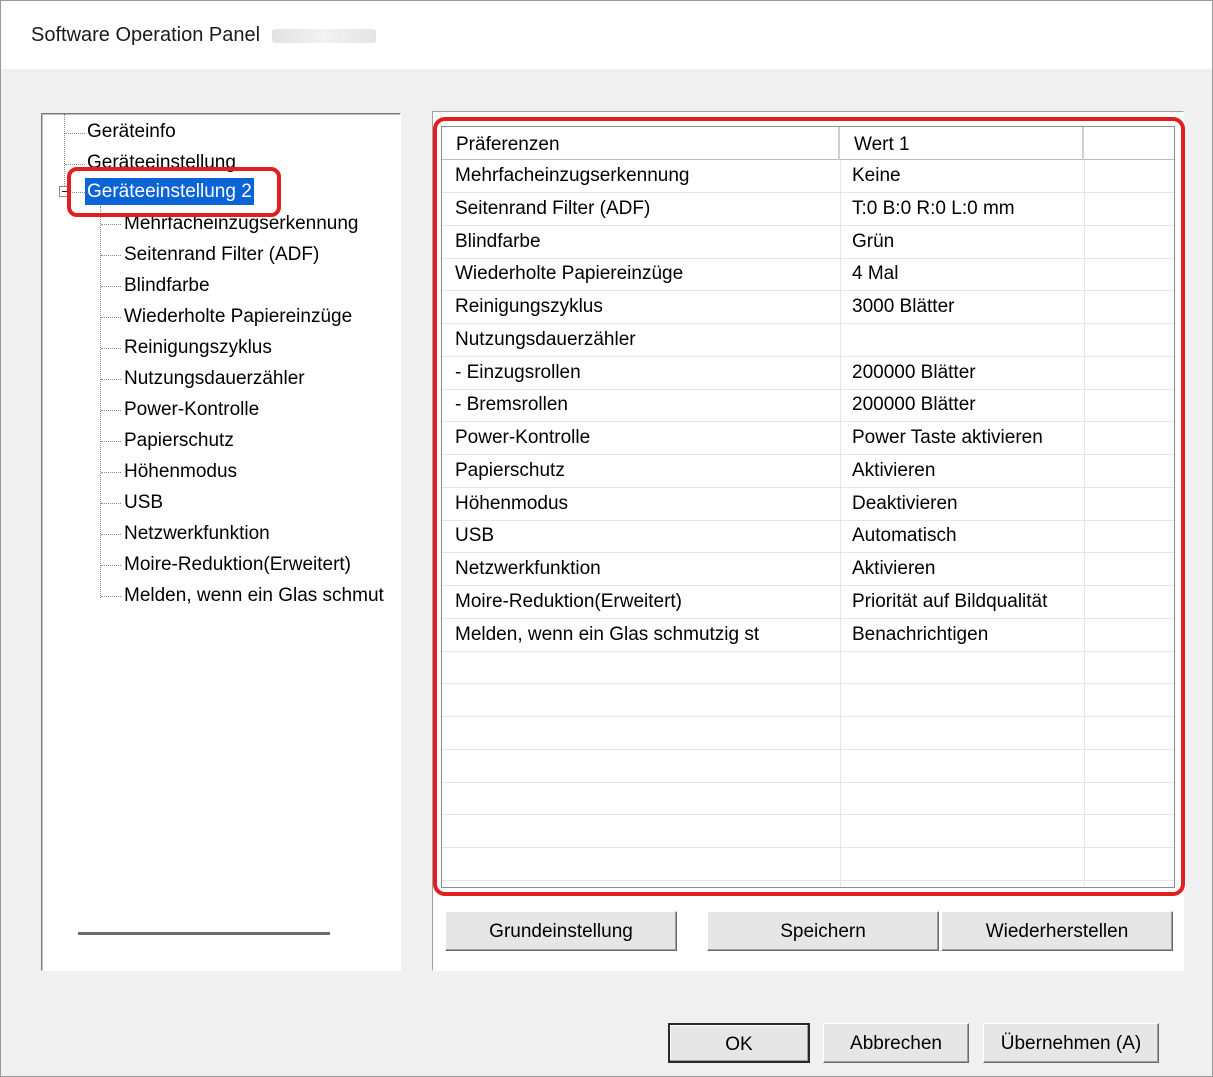  Describe the element at coordinates (179, 440) in the screenshot. I see `tree-item-paper-protection: Papierschutz` at that location.